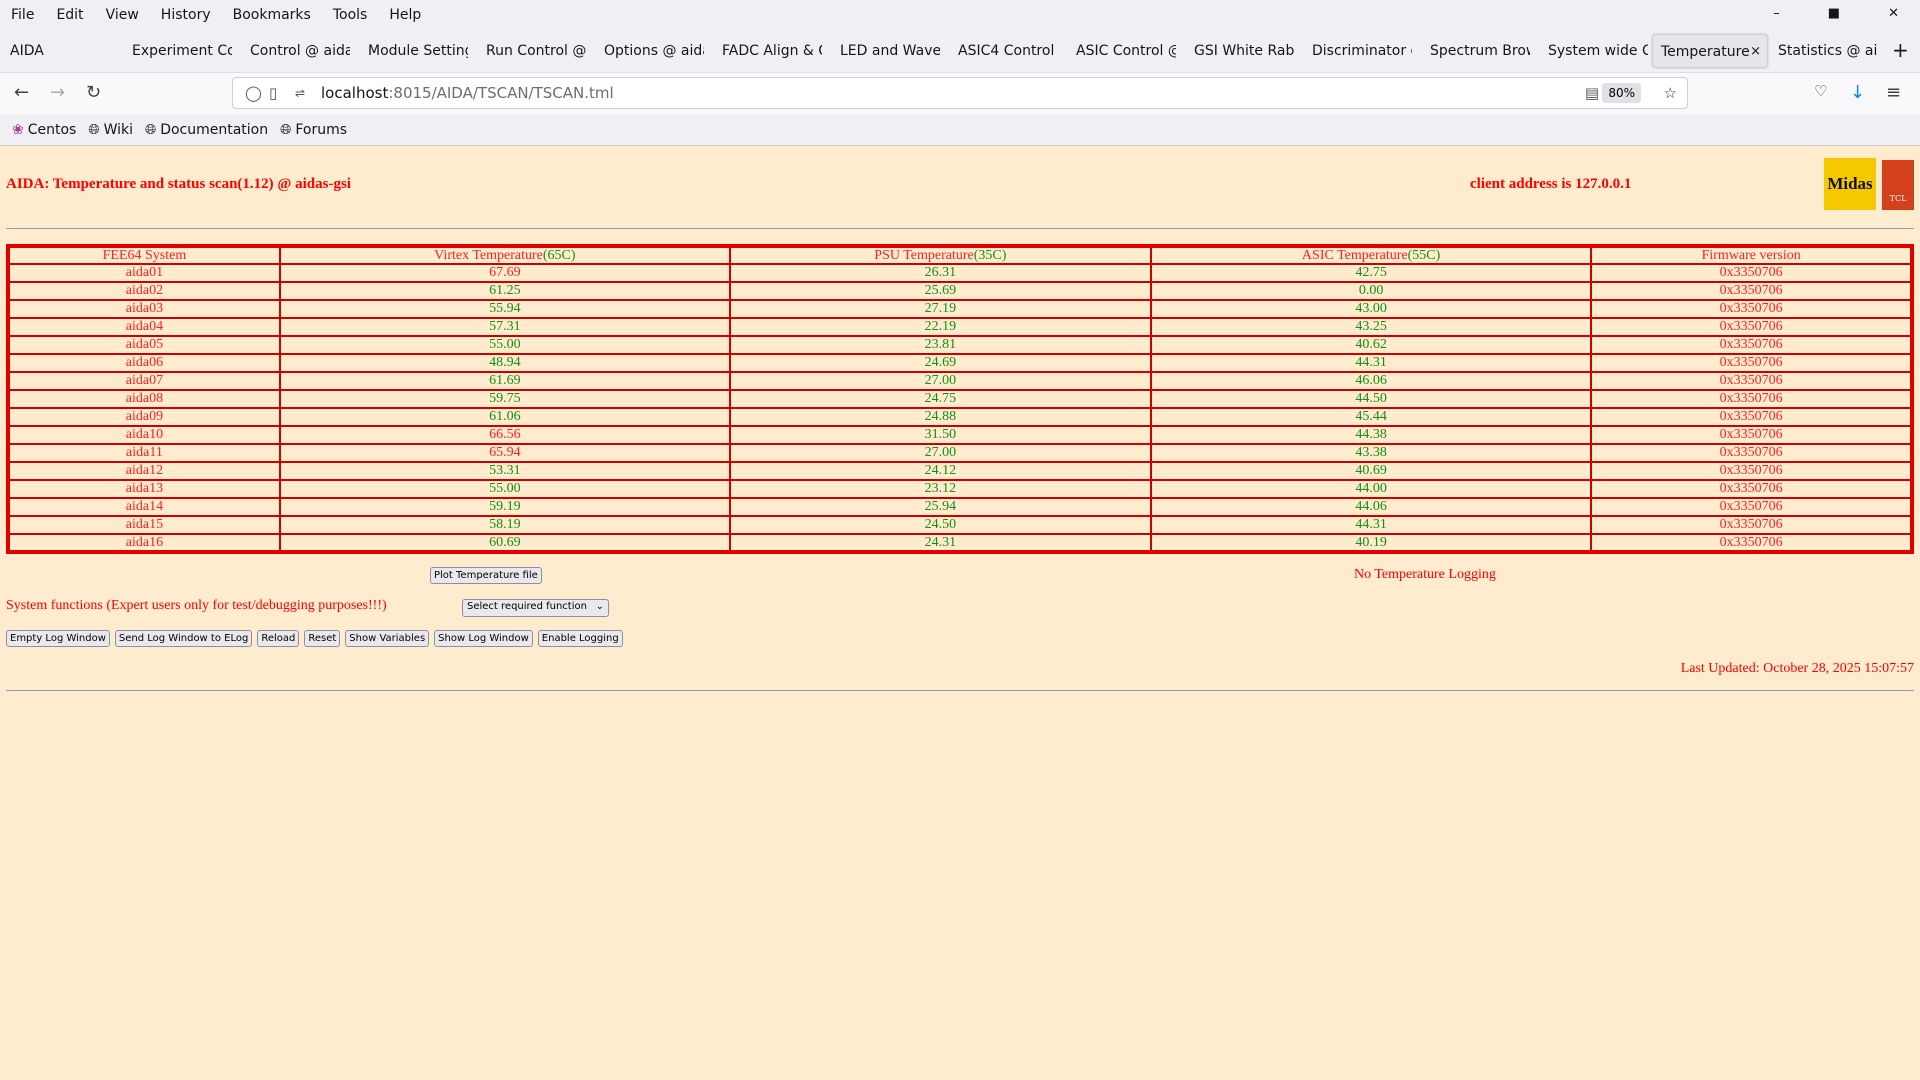  Describe the element at coordinates (504, 471) in the screenshot. I see `virtex-temp-cell: 53.31` at that location.